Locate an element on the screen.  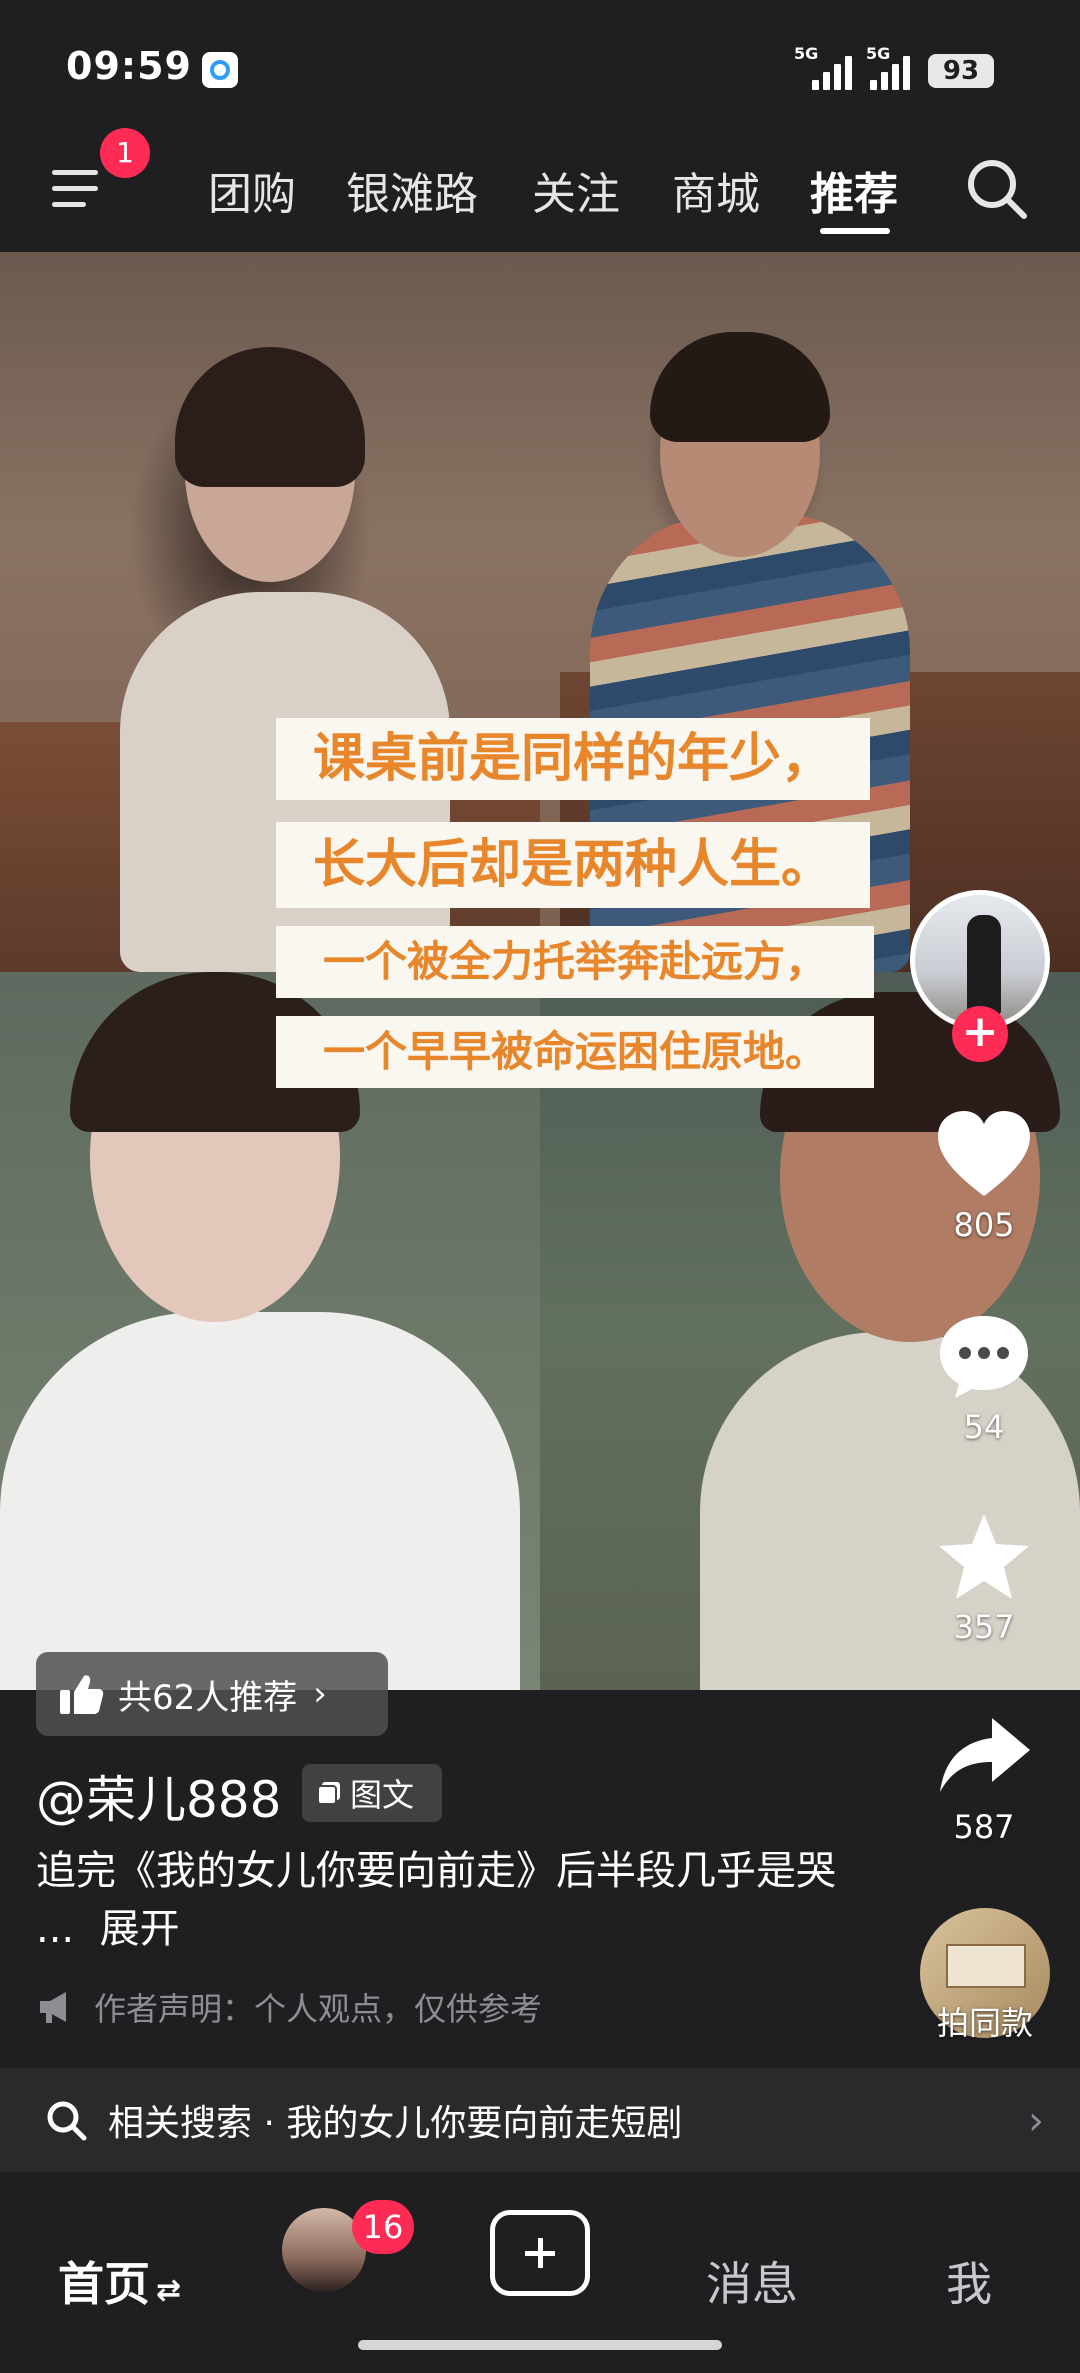
share-arrow-icon is located at coordinates (985, 1755).